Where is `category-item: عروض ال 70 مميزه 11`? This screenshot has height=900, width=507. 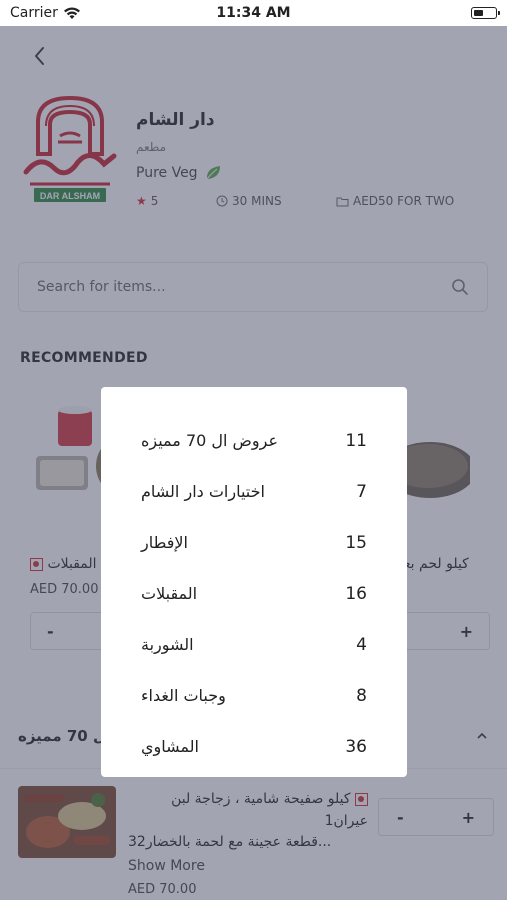 category-item: عروض ال 70 مميزه 11 is located at coordinates (254, 440).